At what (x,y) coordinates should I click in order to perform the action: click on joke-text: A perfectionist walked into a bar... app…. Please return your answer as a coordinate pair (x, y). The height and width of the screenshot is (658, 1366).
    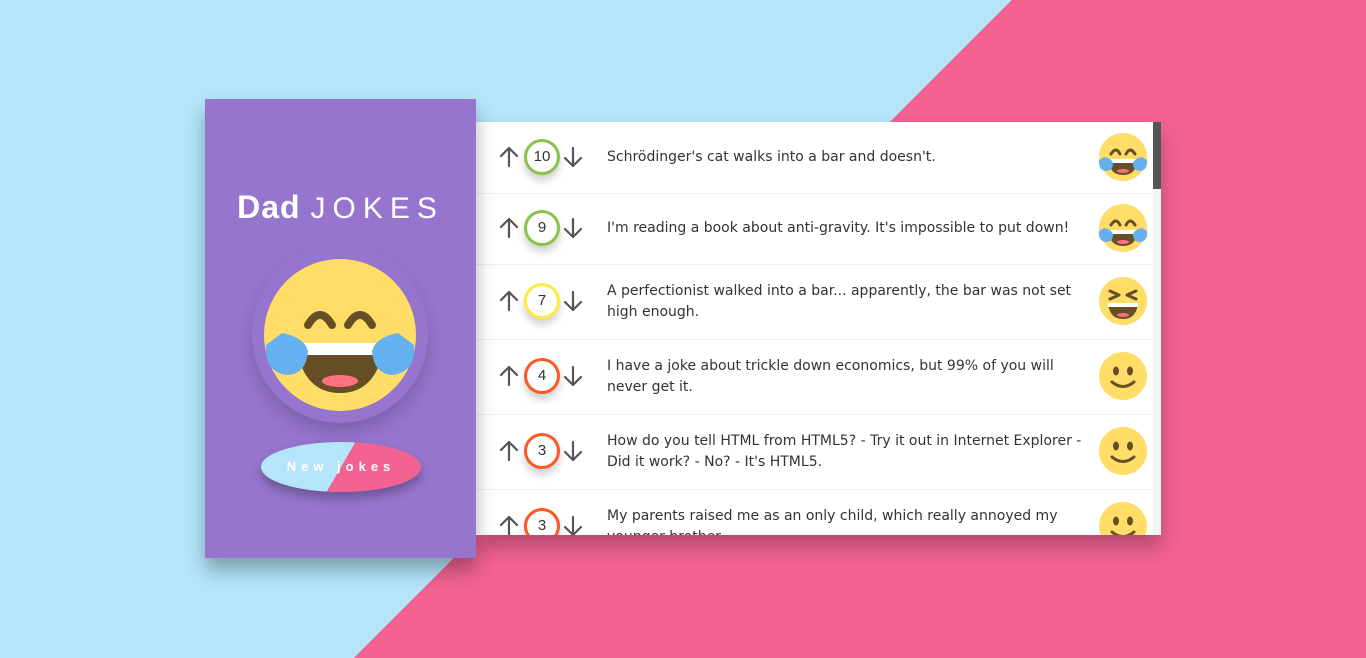
    Looking at the image, I should click on (839, 301).